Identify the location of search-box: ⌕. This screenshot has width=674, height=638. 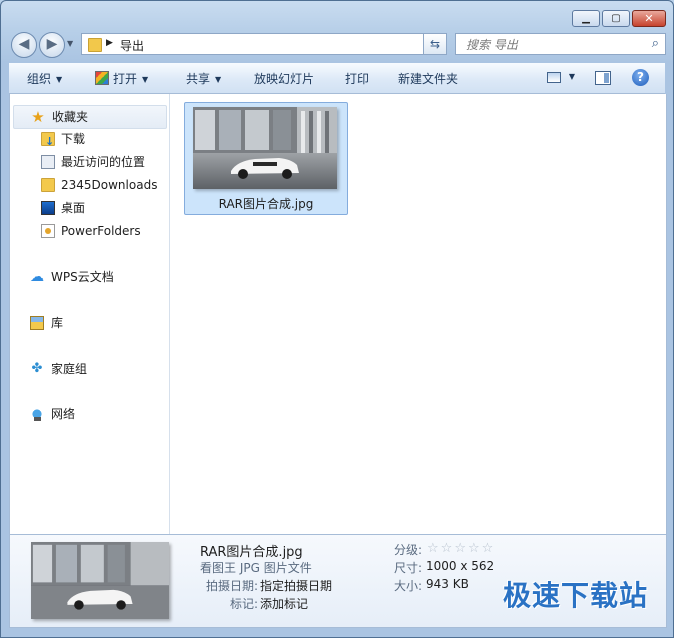
(560, 44).